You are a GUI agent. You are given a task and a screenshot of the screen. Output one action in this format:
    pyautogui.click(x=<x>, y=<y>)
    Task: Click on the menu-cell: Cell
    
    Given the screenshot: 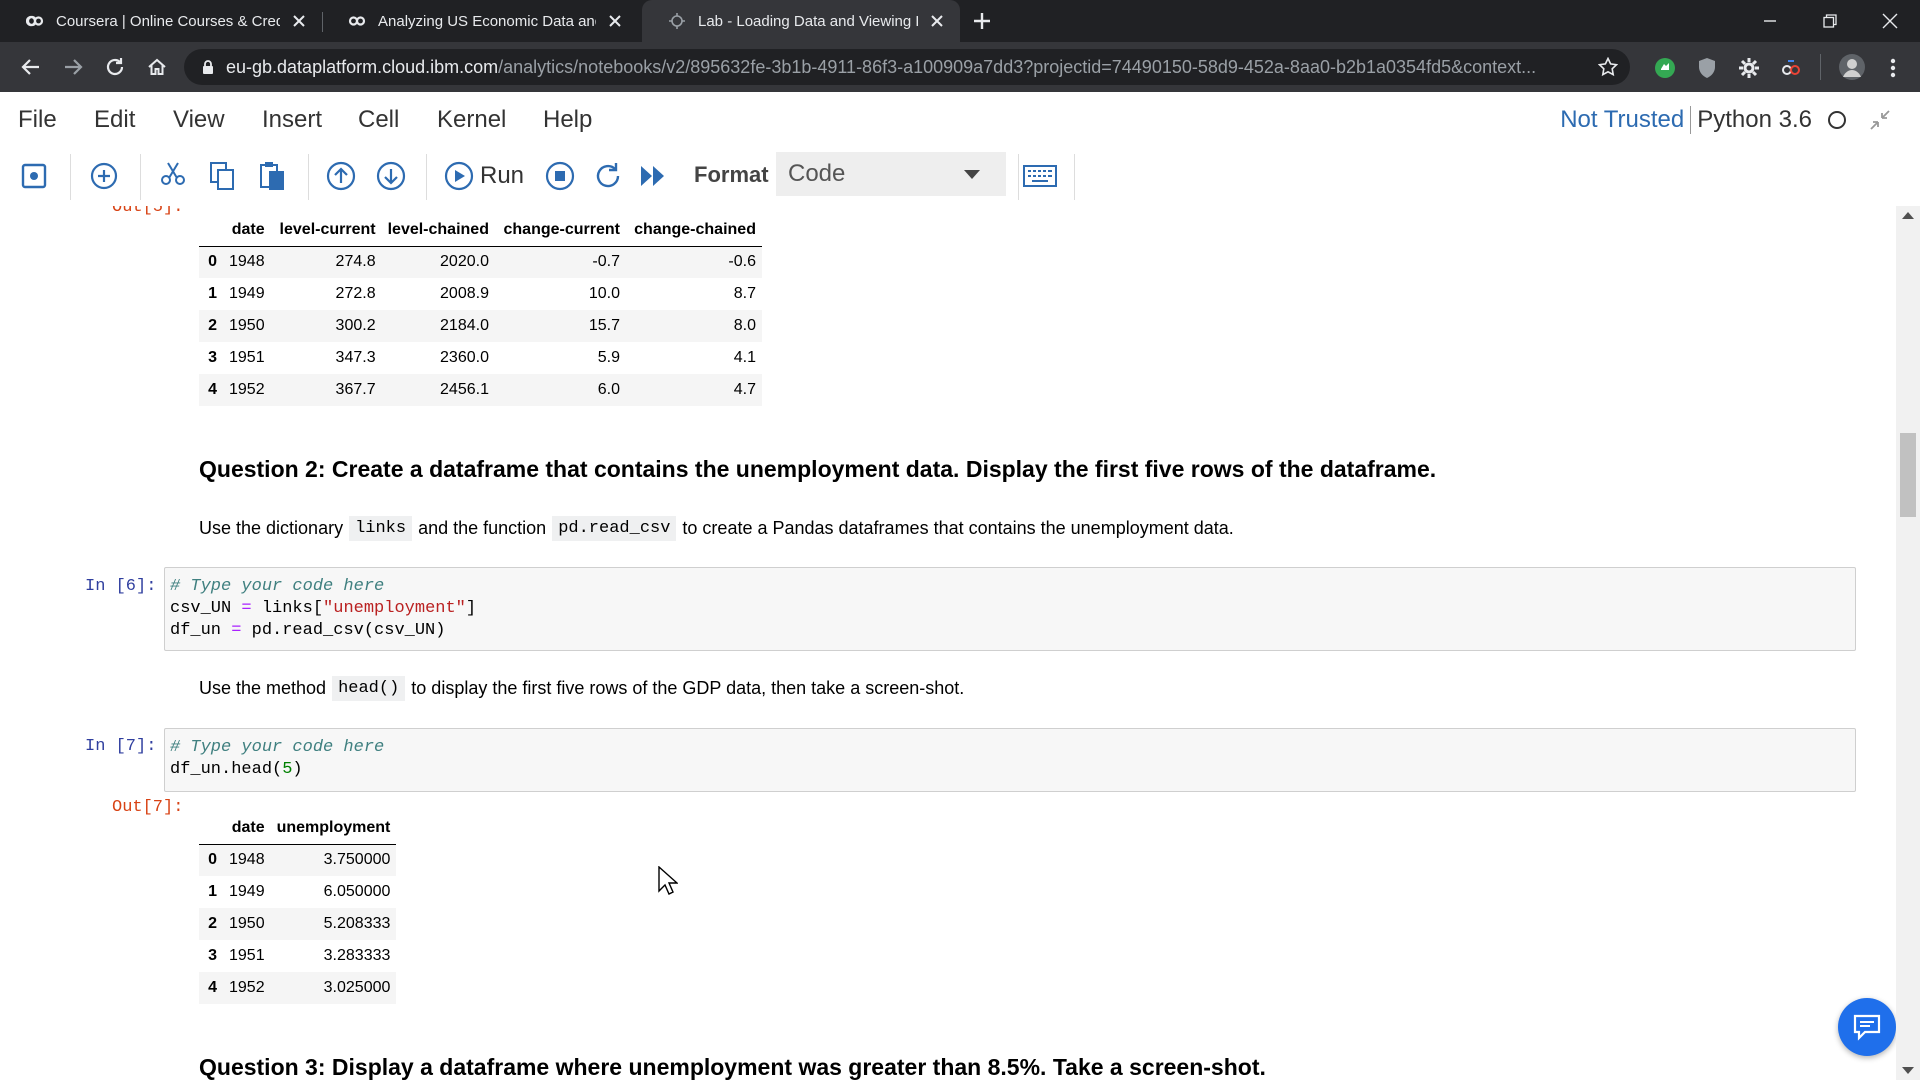 What is the action you would take?
    pyautogui.click(x=378, y=120)
    